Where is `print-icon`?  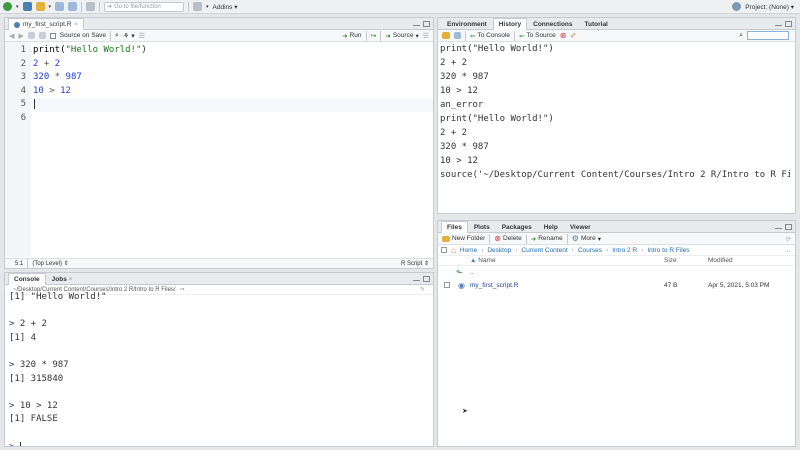 print-icon is located at coordinates (91, 6).